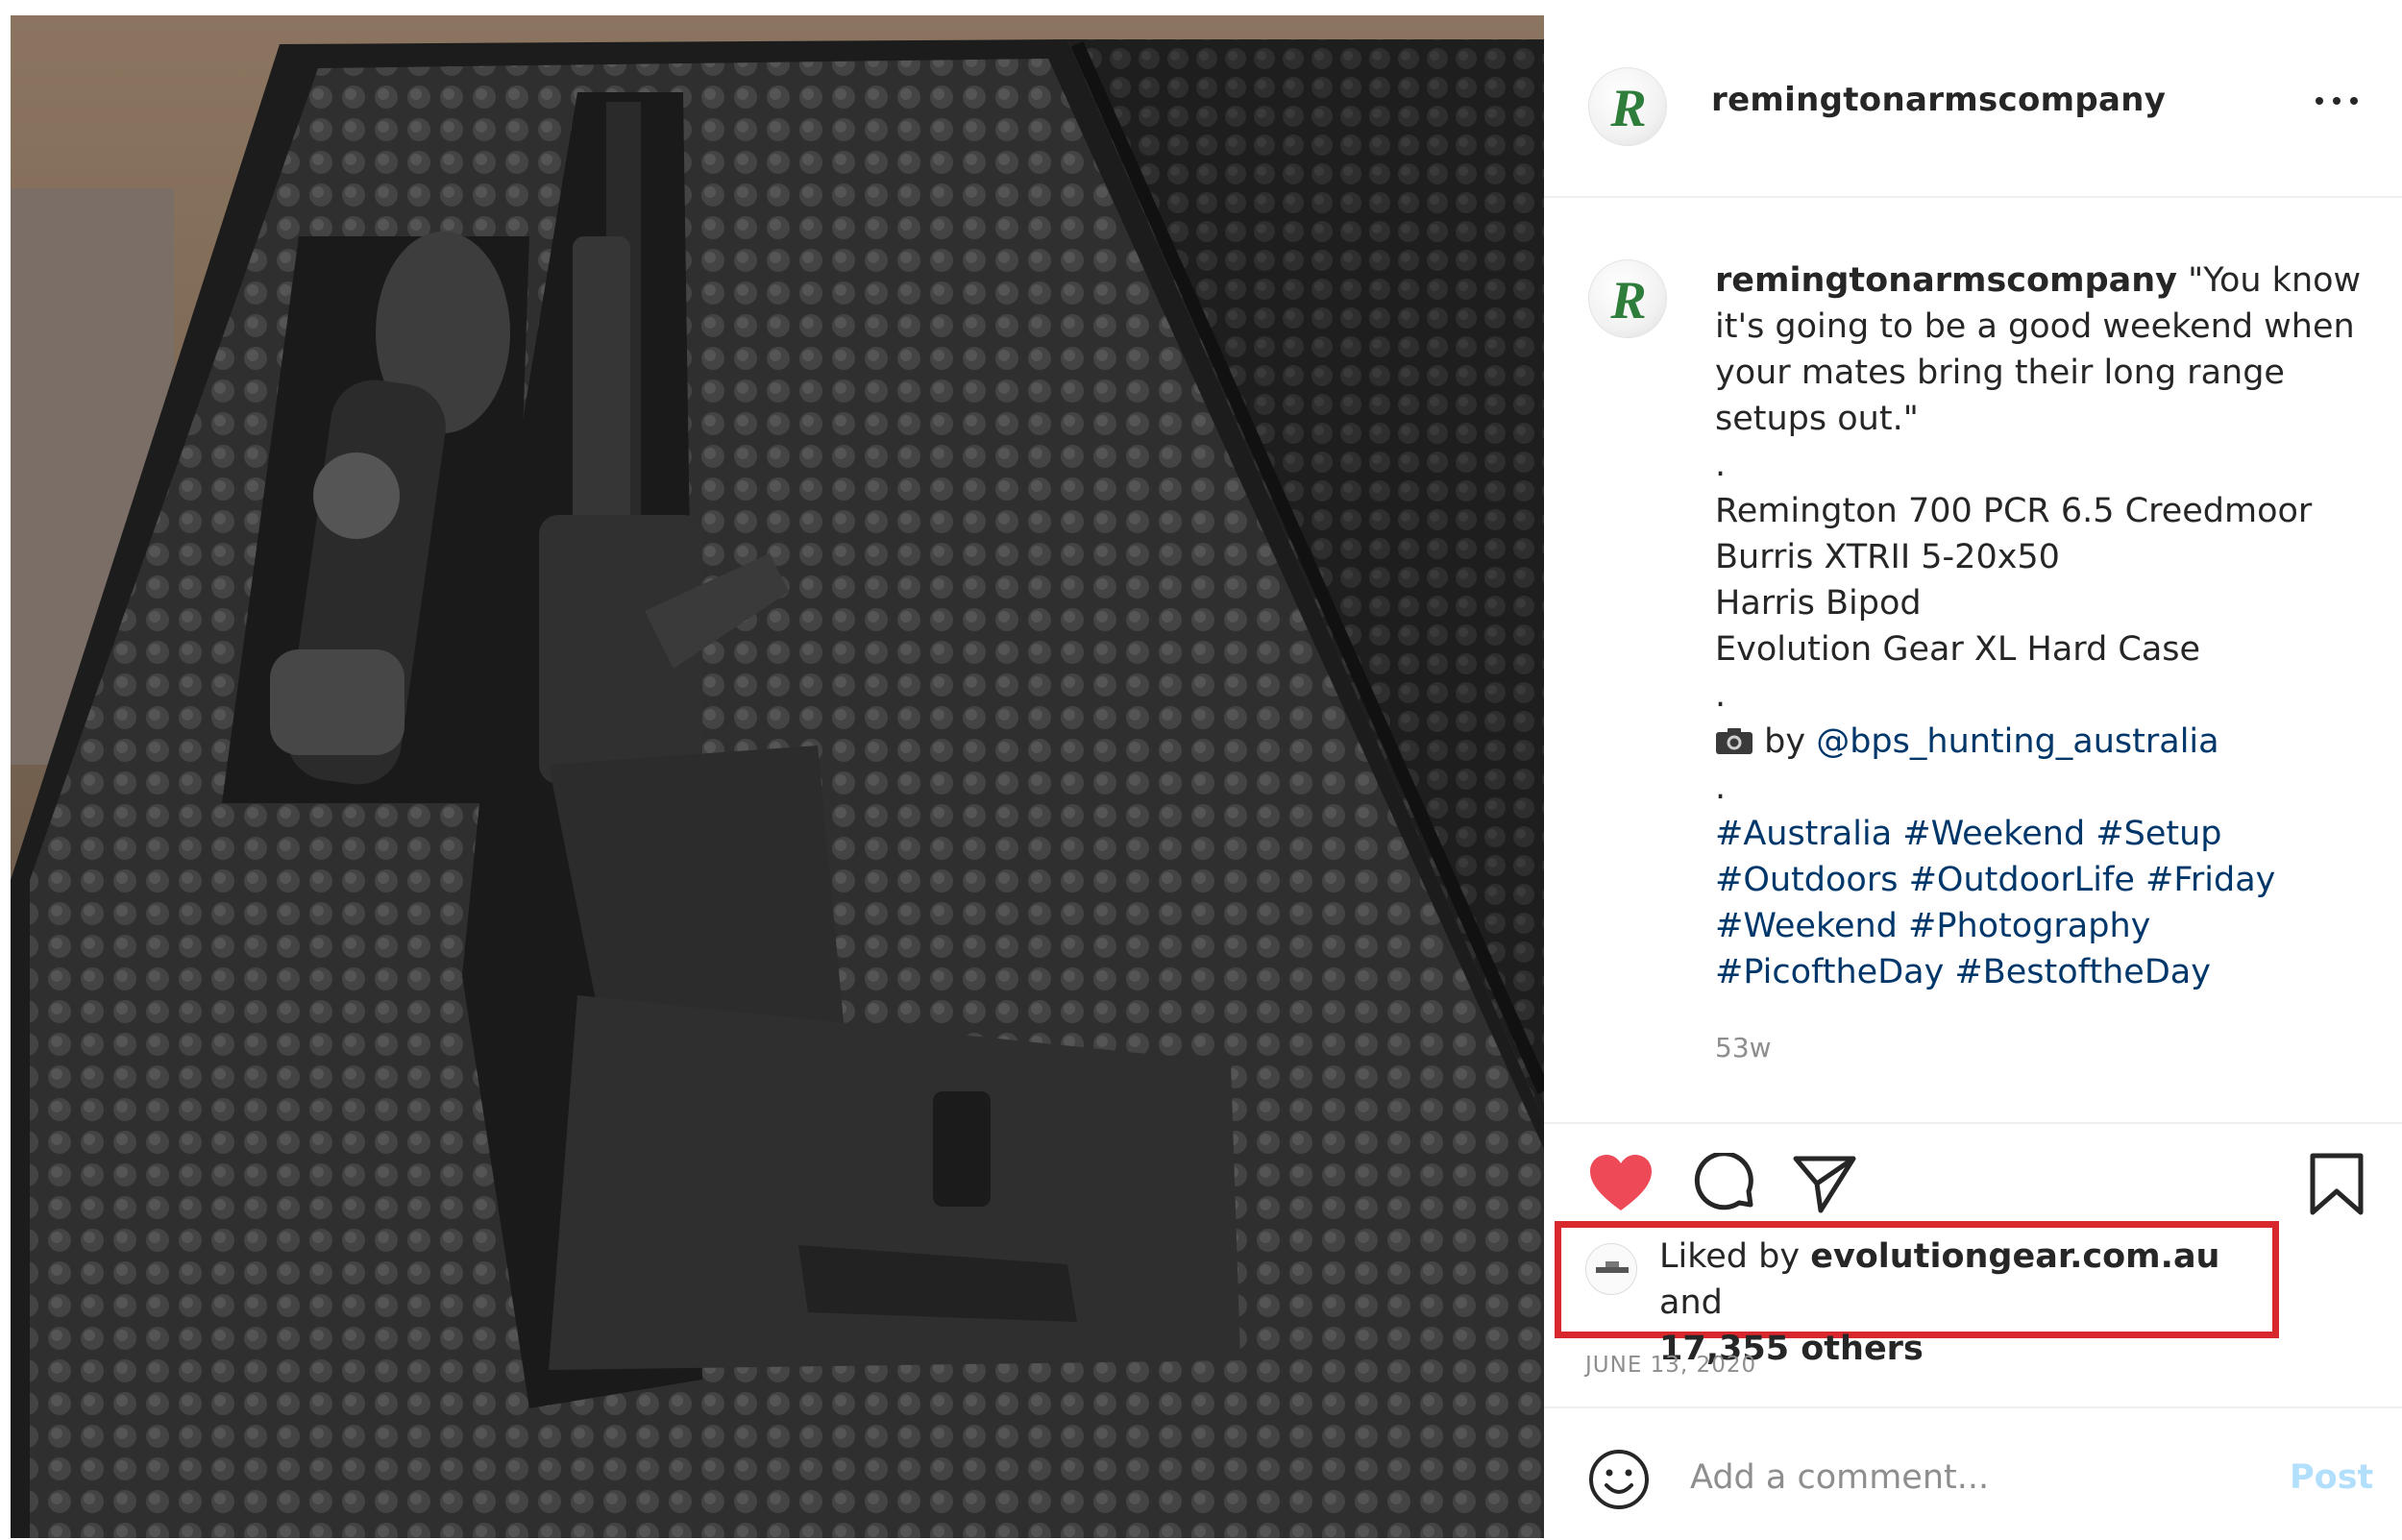 This screenshot has height=1540, width=2402. I want to click on likes-conjunction: and, so click(1691, 1302).